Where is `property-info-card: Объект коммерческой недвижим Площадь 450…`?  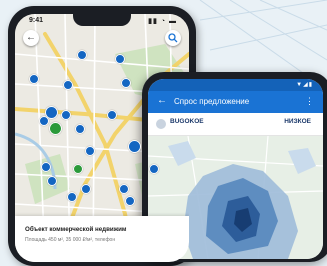
property-info-card: Объект коммерческой недвижим Площадь 450… is located at coordinates (102, 239).